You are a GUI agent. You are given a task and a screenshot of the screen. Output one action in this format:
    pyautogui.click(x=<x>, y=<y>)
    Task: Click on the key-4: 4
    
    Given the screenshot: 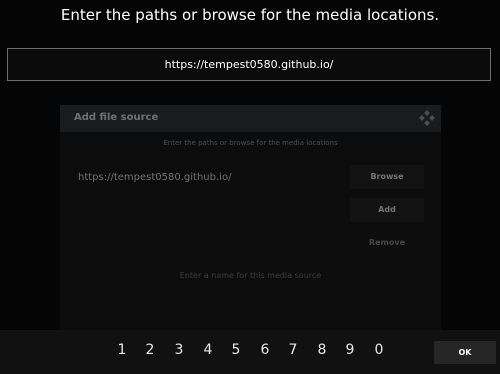 What is the action you would take?
    pyautogui.click(x=208, y=350)
    